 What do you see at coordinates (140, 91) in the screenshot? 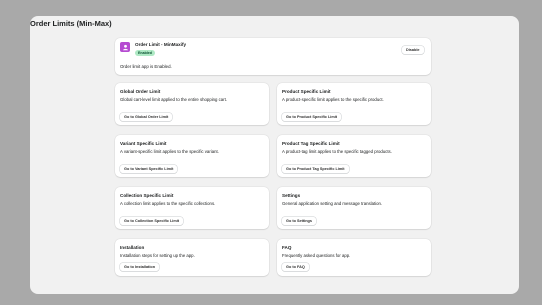
I see `feature-title: Global Order Limit` at bounding box center [140, 91].